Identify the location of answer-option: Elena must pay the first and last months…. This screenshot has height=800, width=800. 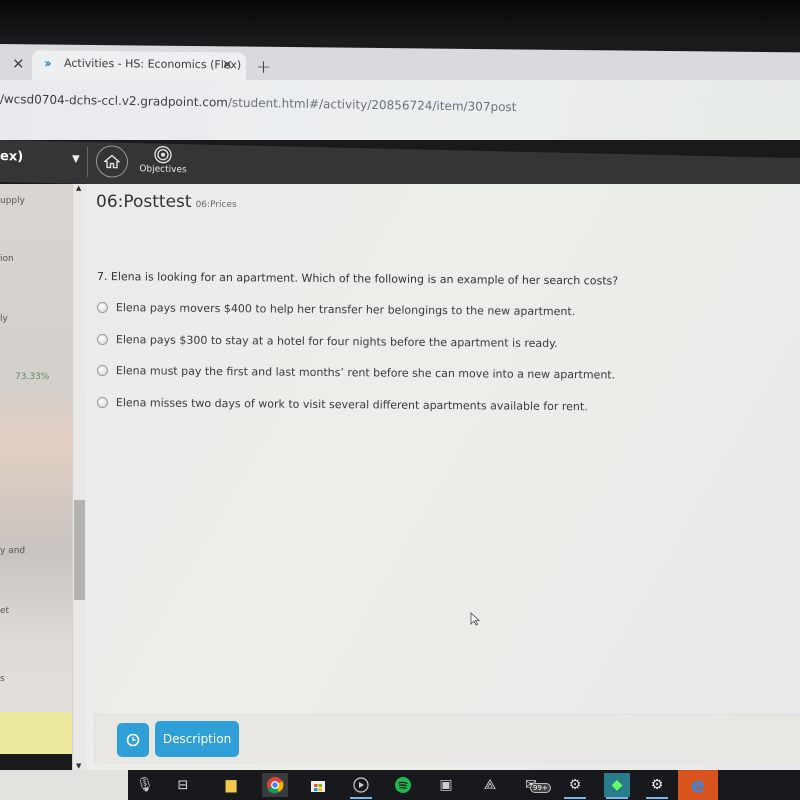
(356, 373).